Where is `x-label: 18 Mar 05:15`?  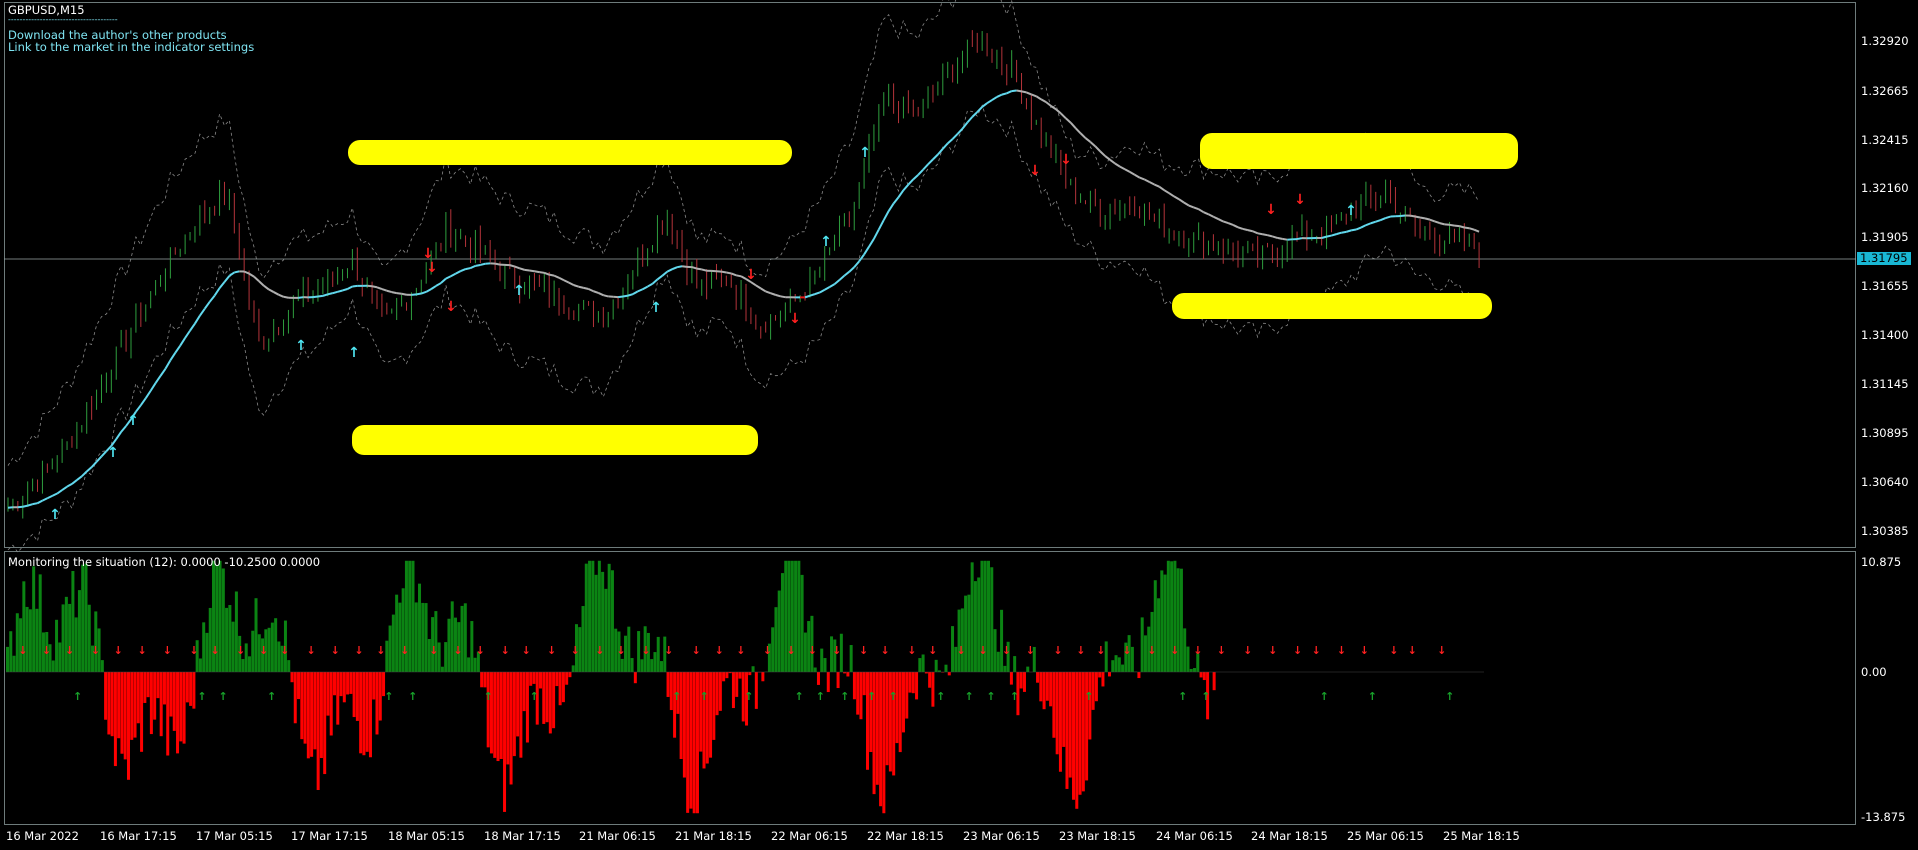 x-label: 18 Mar 05:15 is located at coordinates (426, 836).